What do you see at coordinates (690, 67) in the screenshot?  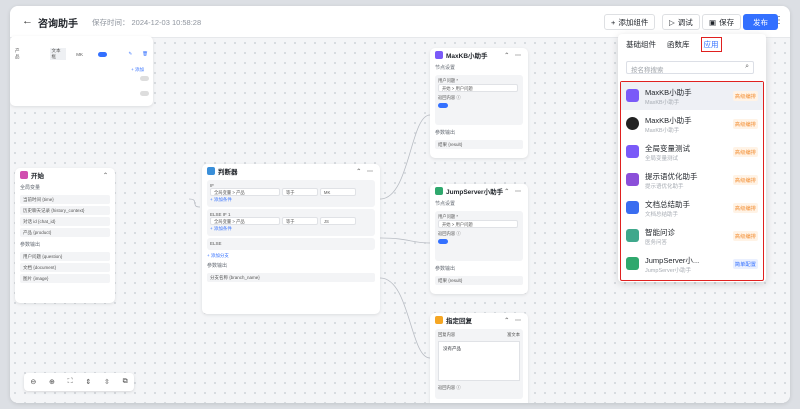 I see `search-input: 按名称搜索 ⌕` at bounding box center [690, 67].